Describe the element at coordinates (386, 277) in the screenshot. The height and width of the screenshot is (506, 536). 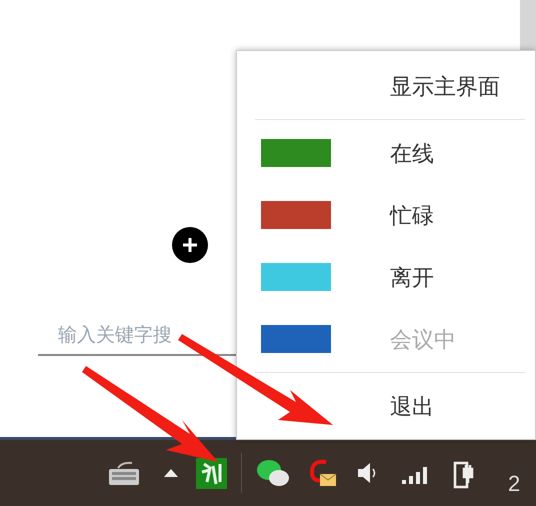
I see `menu-item: 离开` at that location.